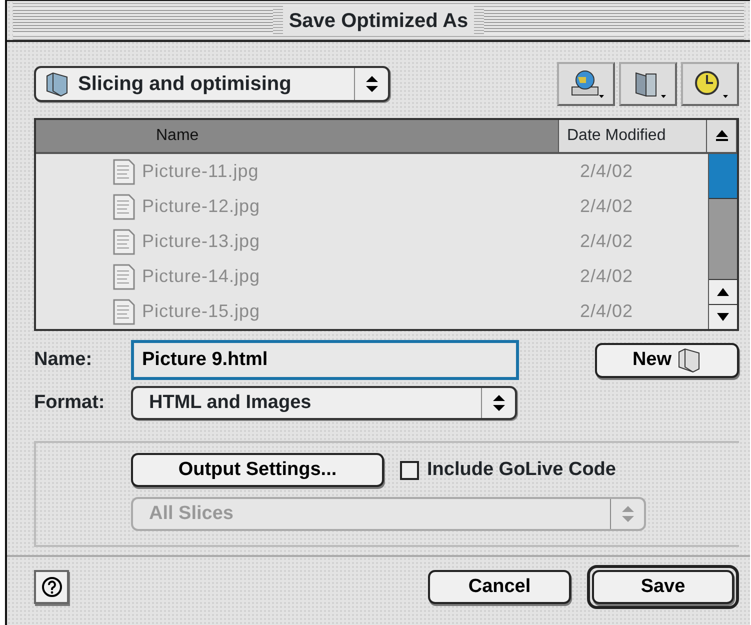 The height and width of the screenshot is (625, 751). Describe the element at coordinates (663, 587) in the screenshot. I see `save-button: Save` at that location.